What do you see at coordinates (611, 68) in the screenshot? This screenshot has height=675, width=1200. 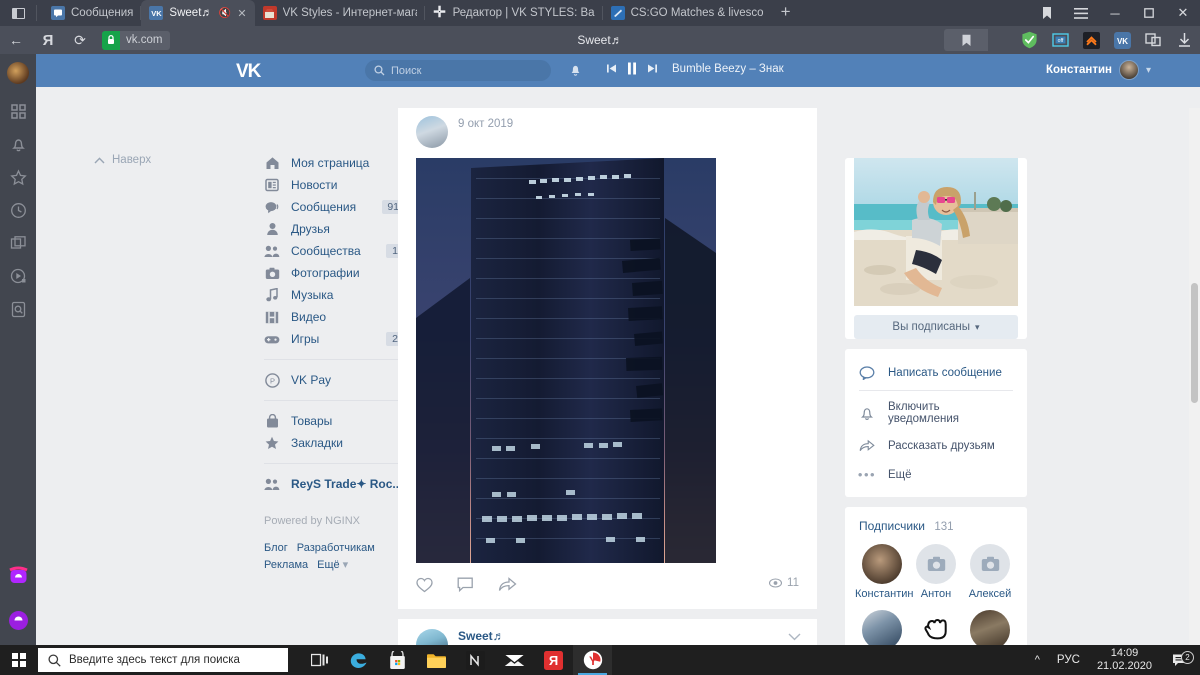 I see `prev-track-button` at bounding box center [611, 68].